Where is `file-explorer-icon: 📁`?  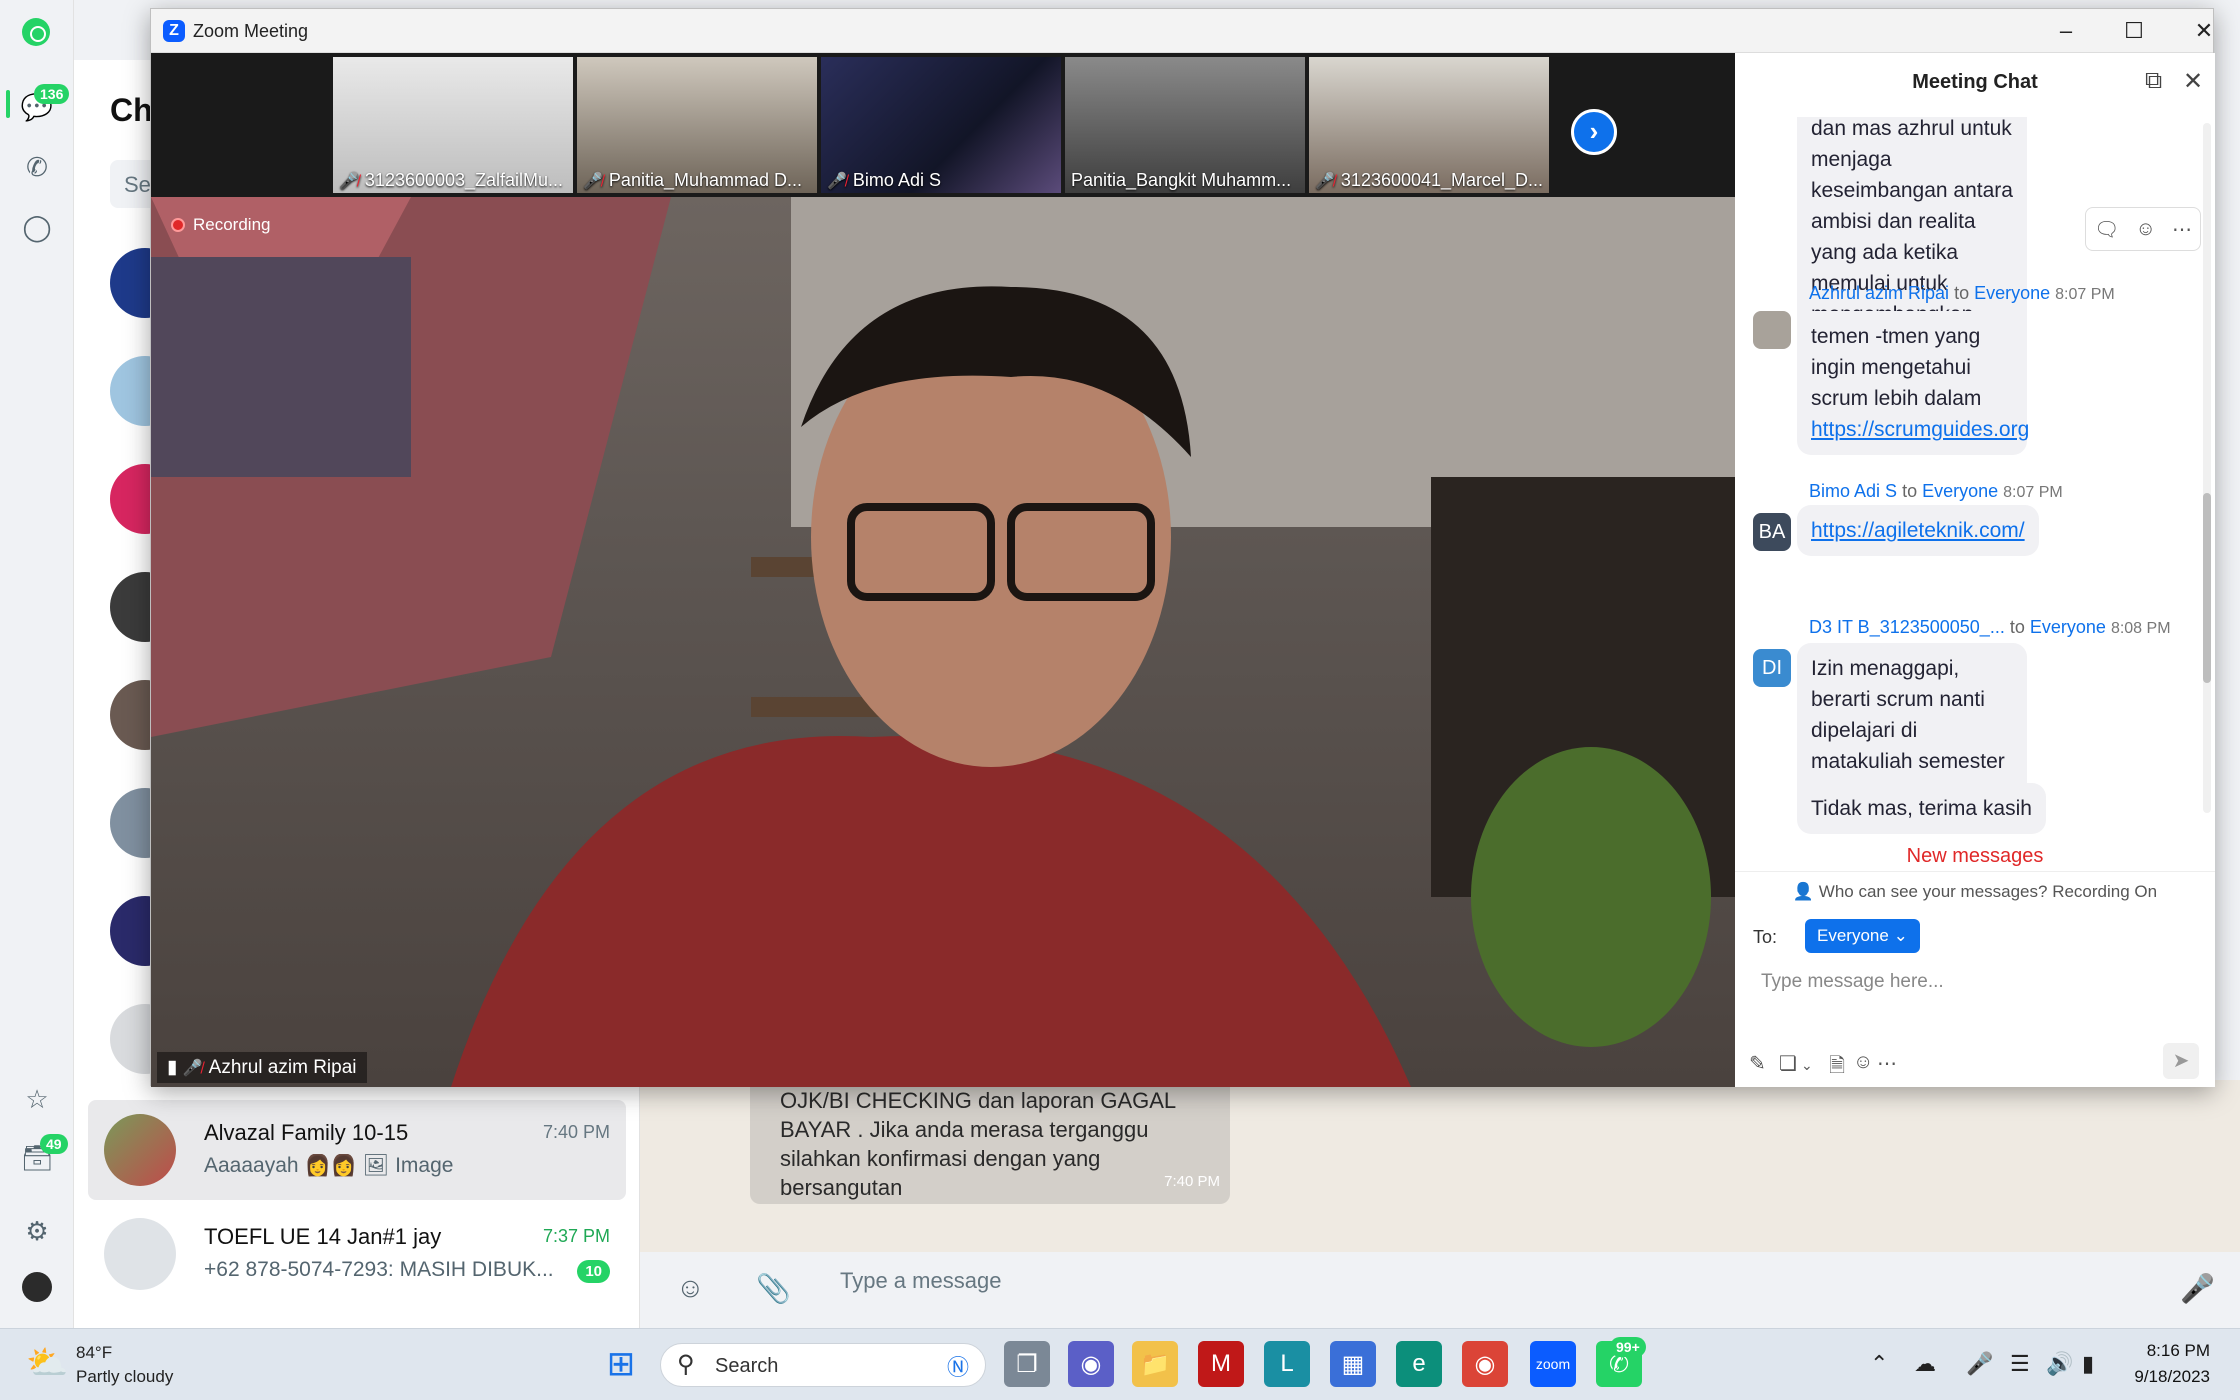 file-explorer-icon: 📁 is located at coordinates (1155, 1364).